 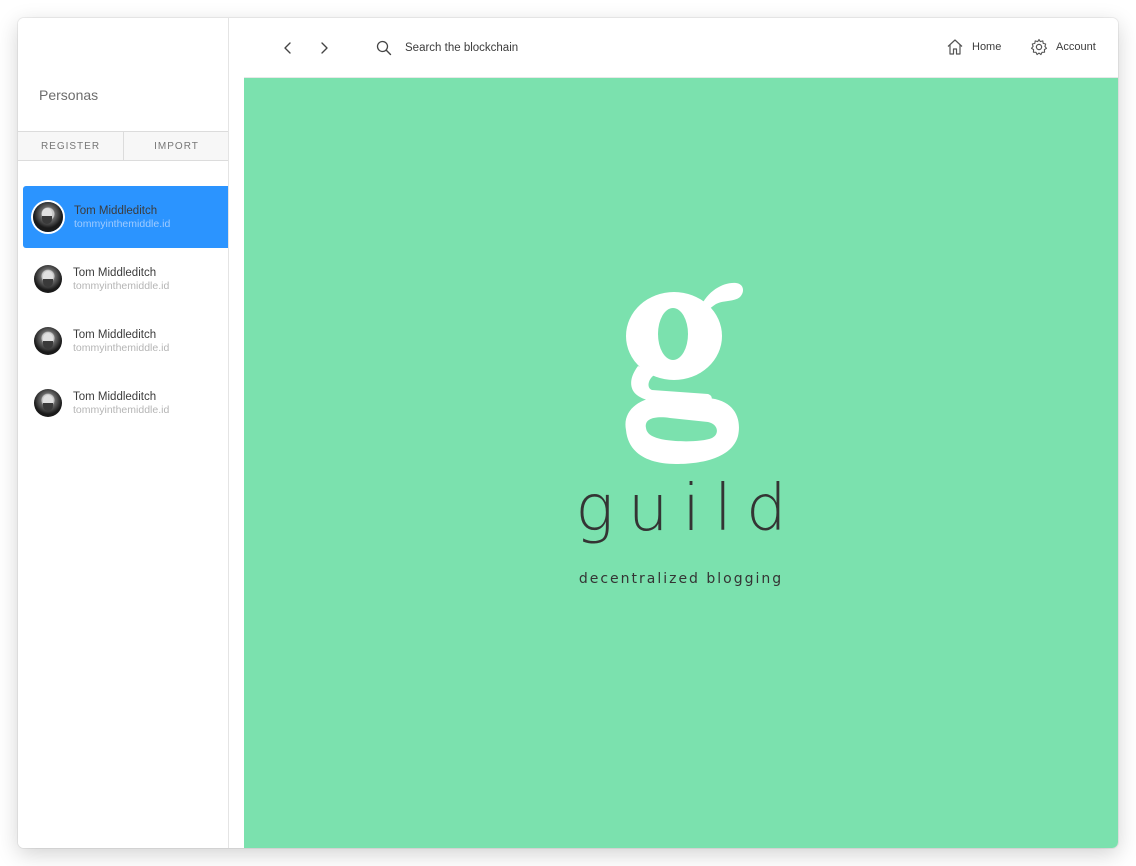 What do you see at coordinates (684, 373) in the screenshot?
I see `guild-logo-icon` at bounding box center [684, 373].